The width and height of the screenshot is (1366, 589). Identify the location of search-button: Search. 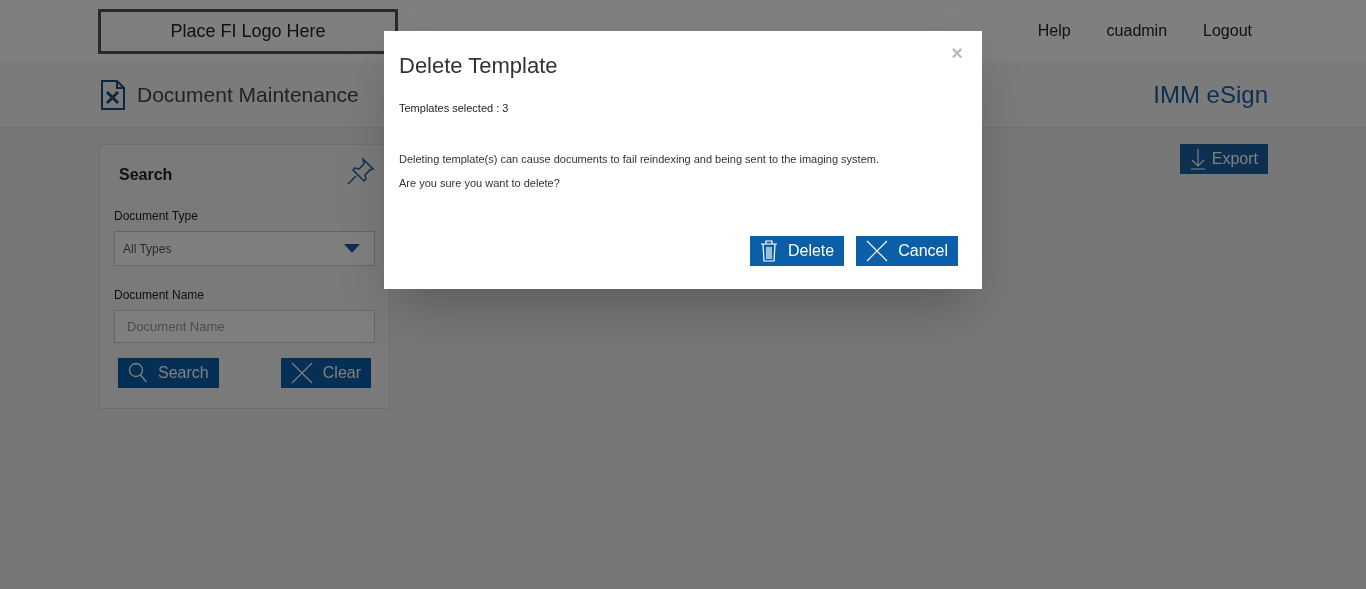
(168, 373).